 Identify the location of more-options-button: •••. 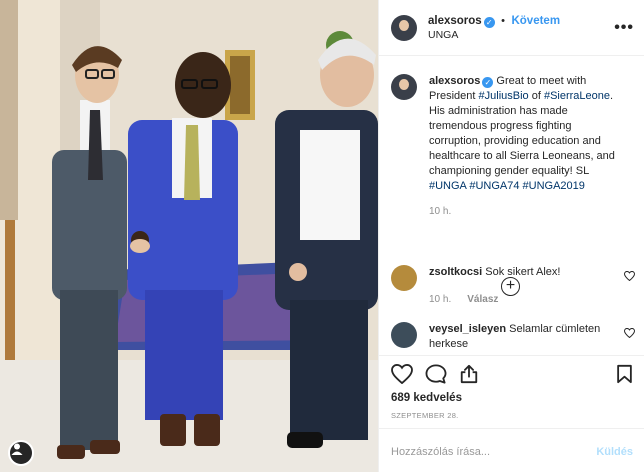
(624, 28).